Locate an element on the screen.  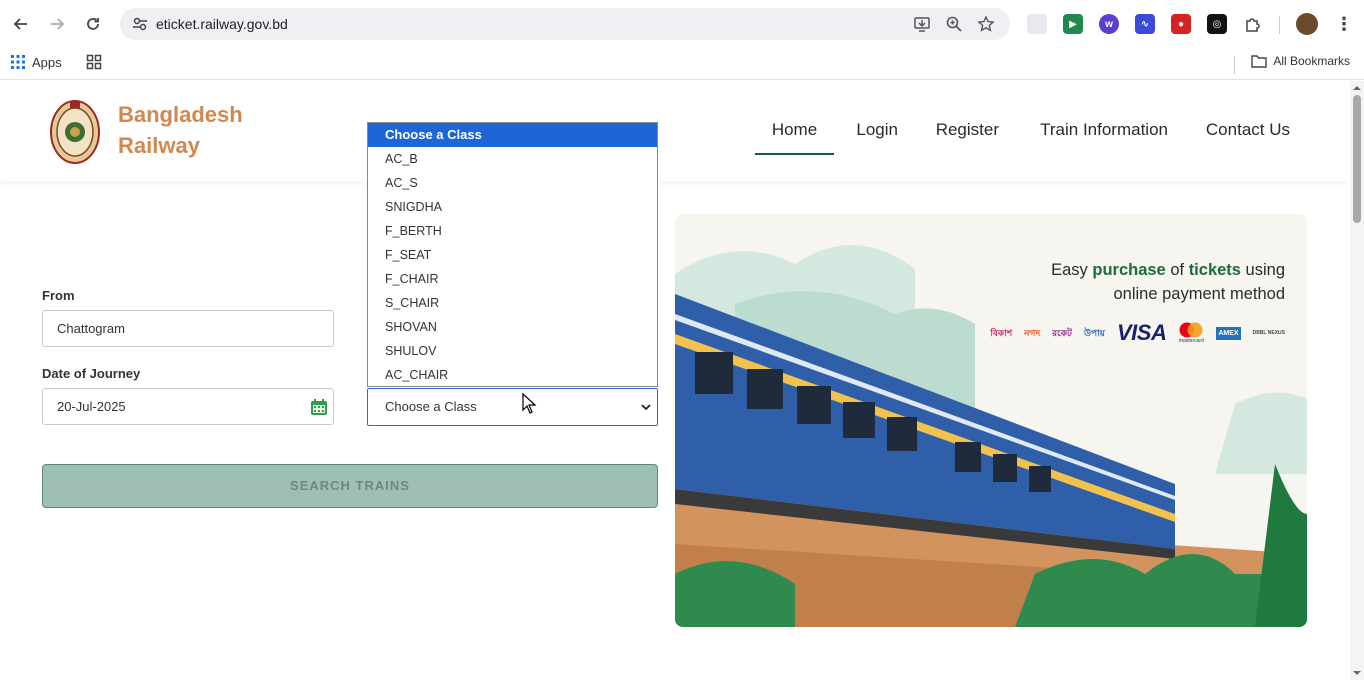
scroll-down-icon is located at coordinates (1357, 673).